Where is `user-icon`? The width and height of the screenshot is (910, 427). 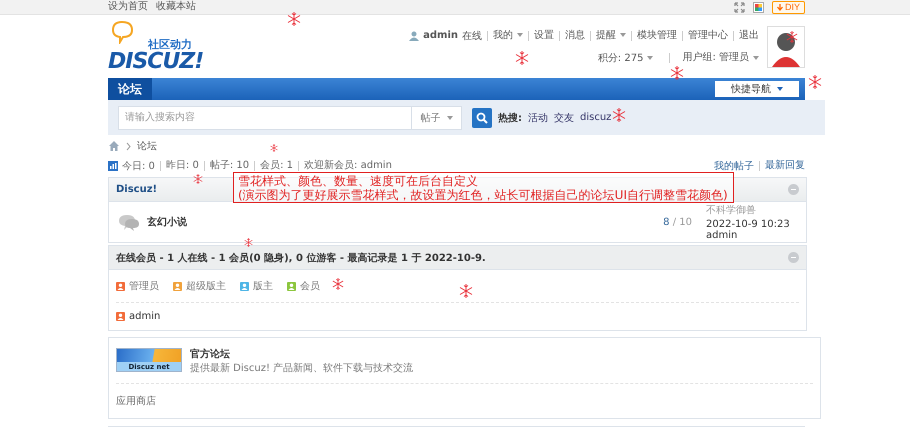
user-icon is located at coordinates (414, 35).